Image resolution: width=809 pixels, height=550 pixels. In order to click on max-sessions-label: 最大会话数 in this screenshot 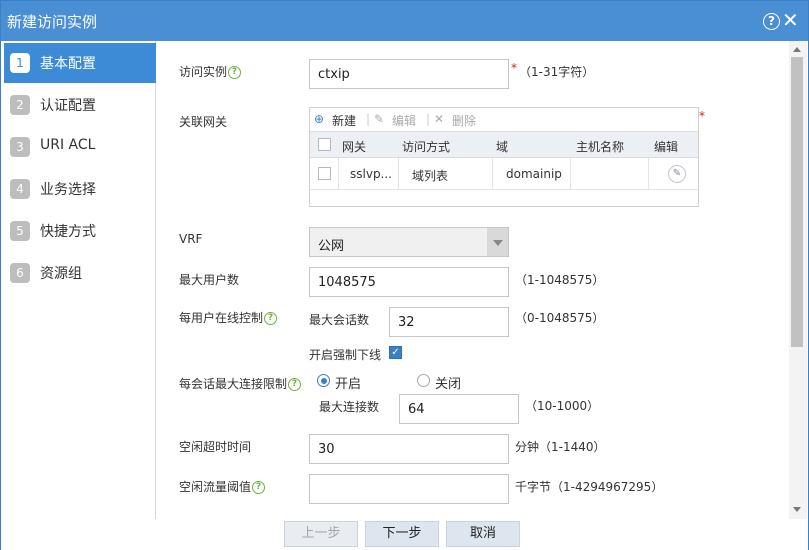, I will do `click(339, 320)`.